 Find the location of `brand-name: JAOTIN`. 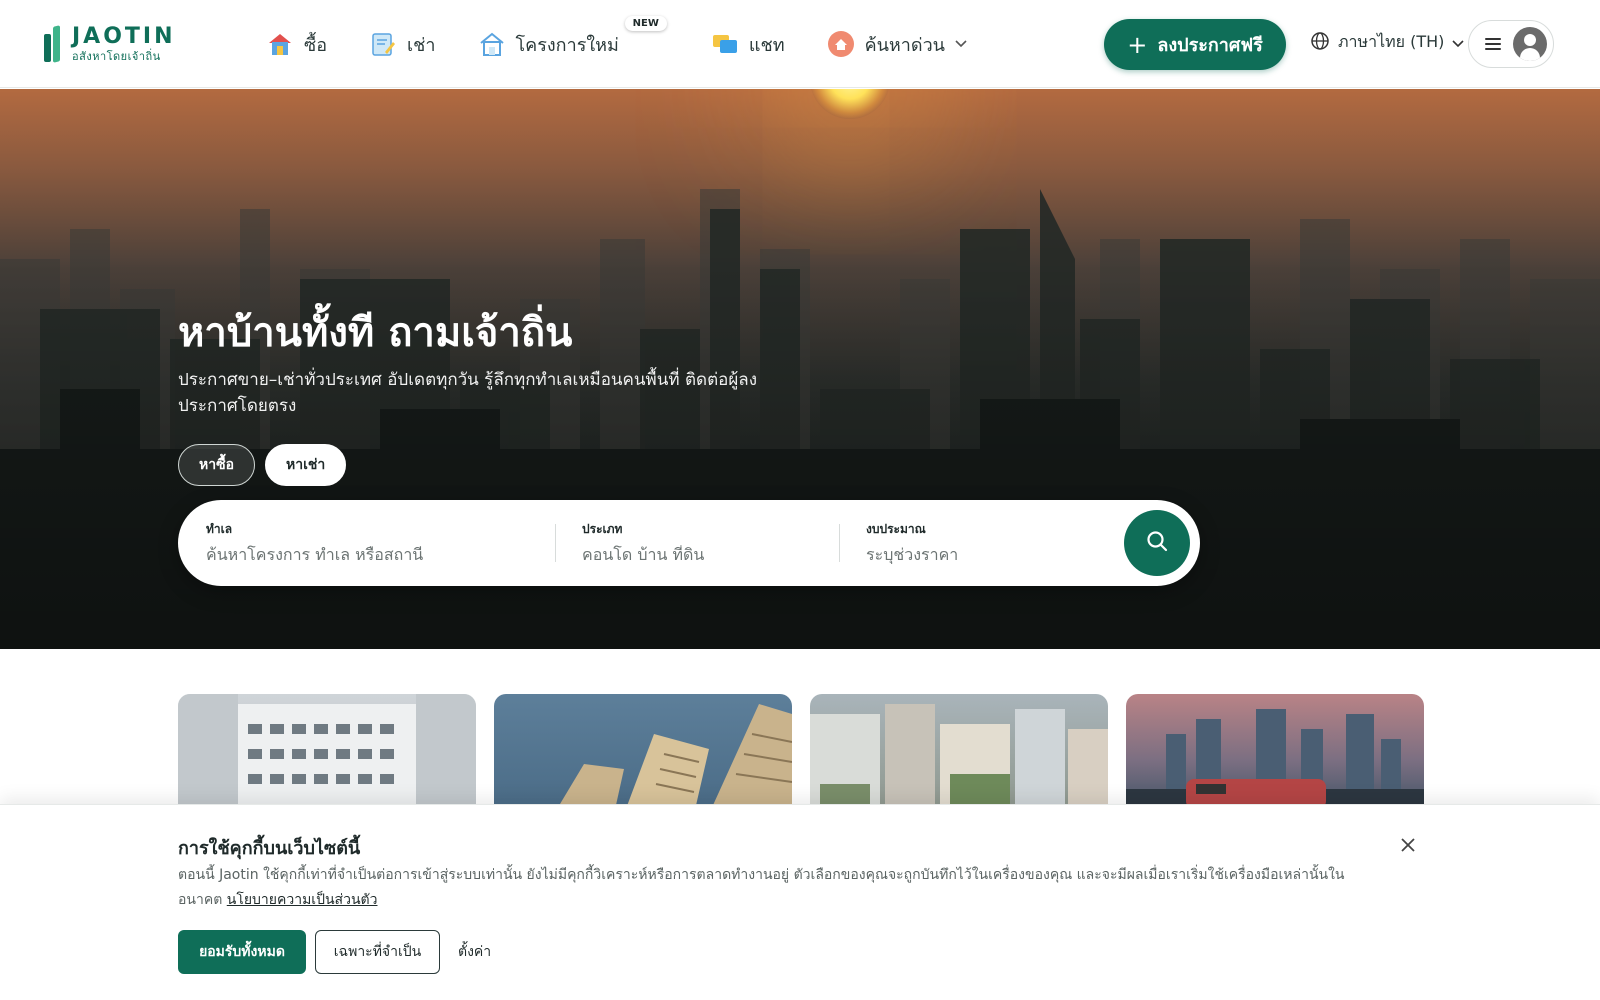

brand-name: JAOTIN is located at coordinates (124, 36).